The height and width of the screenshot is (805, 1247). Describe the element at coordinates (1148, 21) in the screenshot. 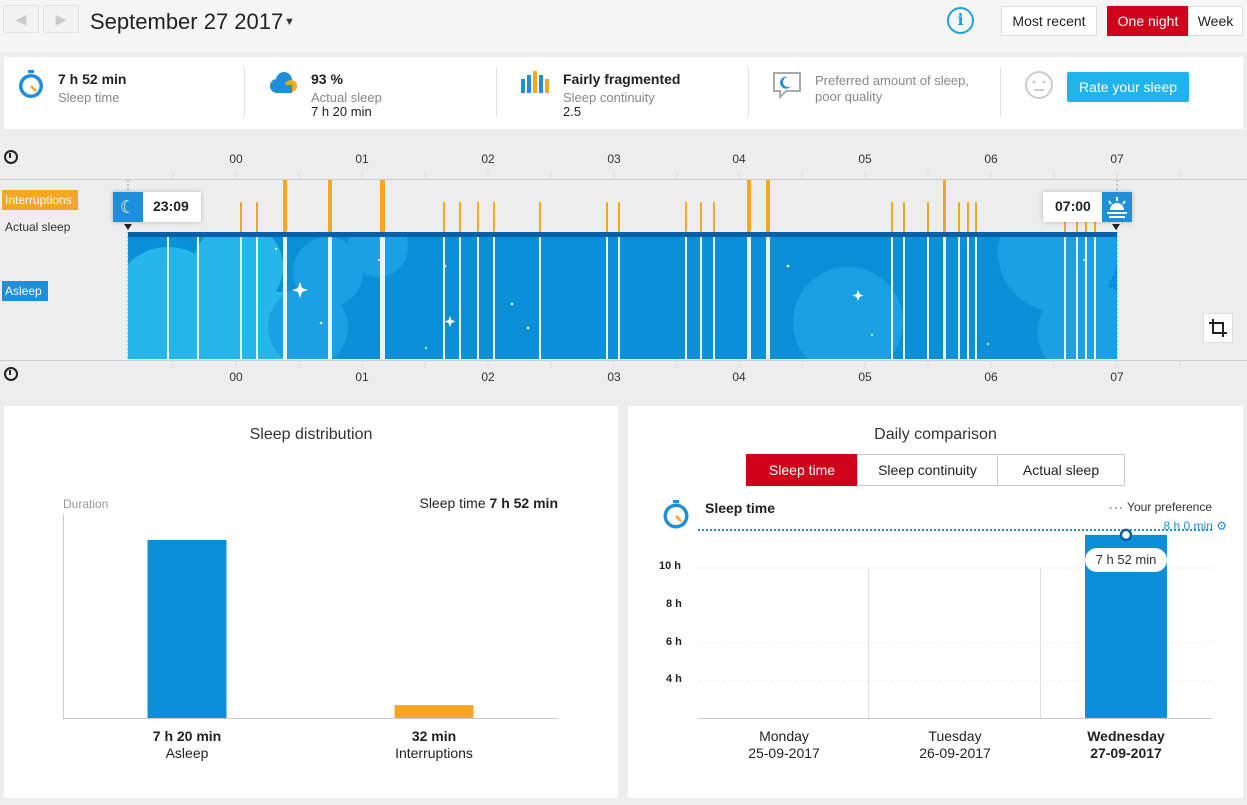

I see `one-night-button: One night` at that location.